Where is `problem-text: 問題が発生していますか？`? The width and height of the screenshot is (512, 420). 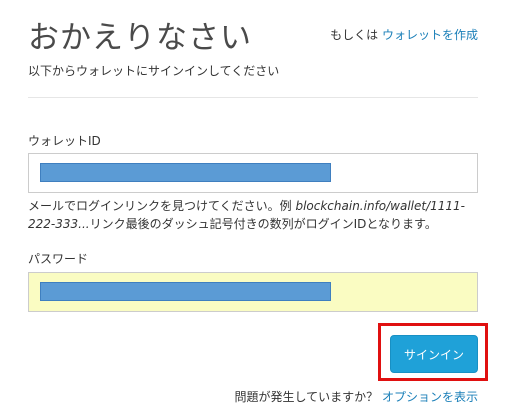 problem-text: 問題が発生していますか？ is located at coordinates (306, 397).